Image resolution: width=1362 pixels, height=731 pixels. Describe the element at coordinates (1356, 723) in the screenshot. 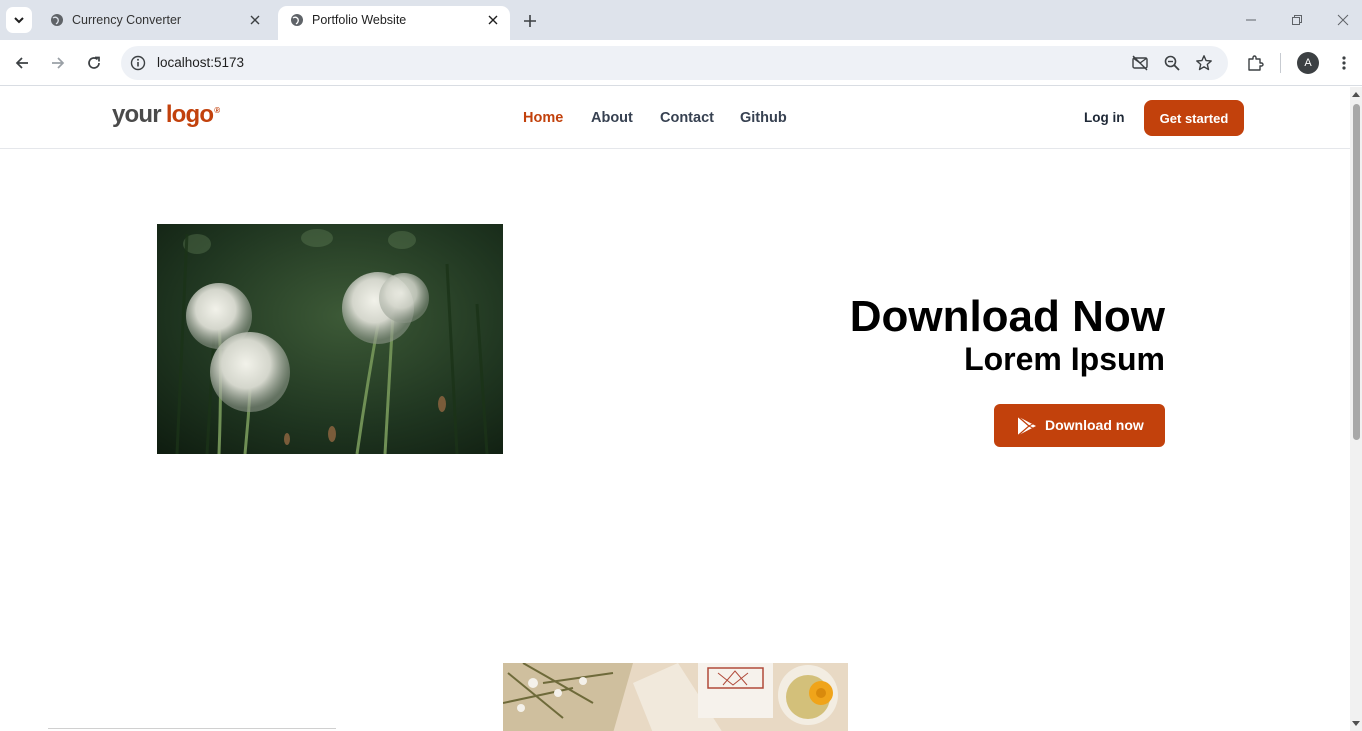

I see `scroll-down-arrow` at that location.